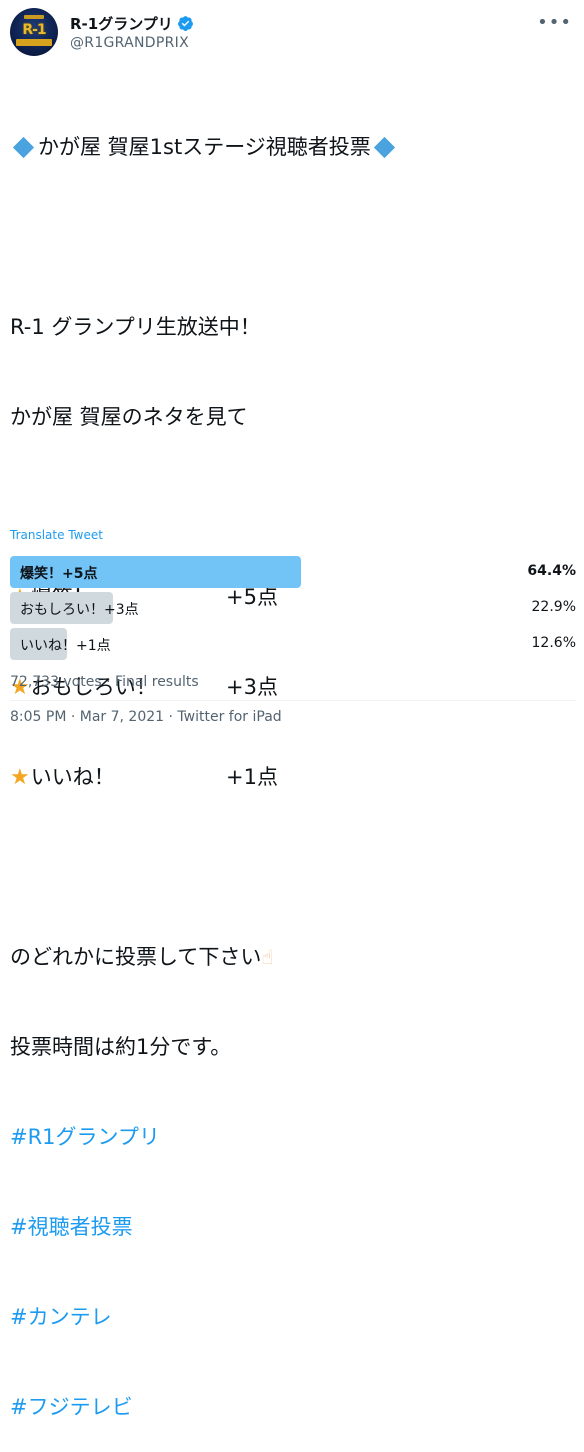  What do you see at coordinates (290, 957) in the screenshot?
I see `tweet-line: のどれかに投票して下さい☝` at bounding box center [290, 957].